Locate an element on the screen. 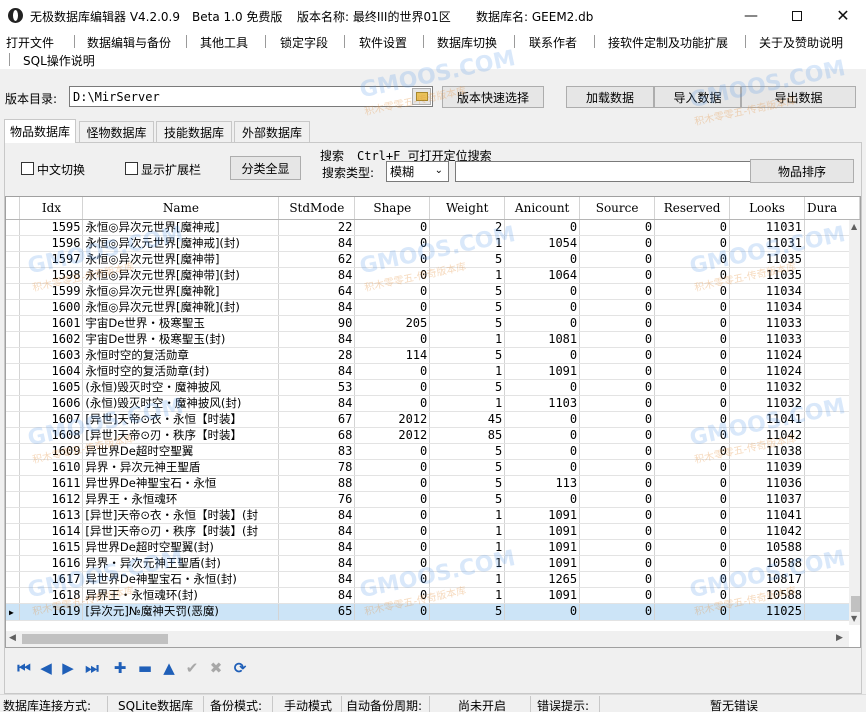 This screenshot has width=866, height=712. grid-cell: 11035 is located at coordinates (767, 259).